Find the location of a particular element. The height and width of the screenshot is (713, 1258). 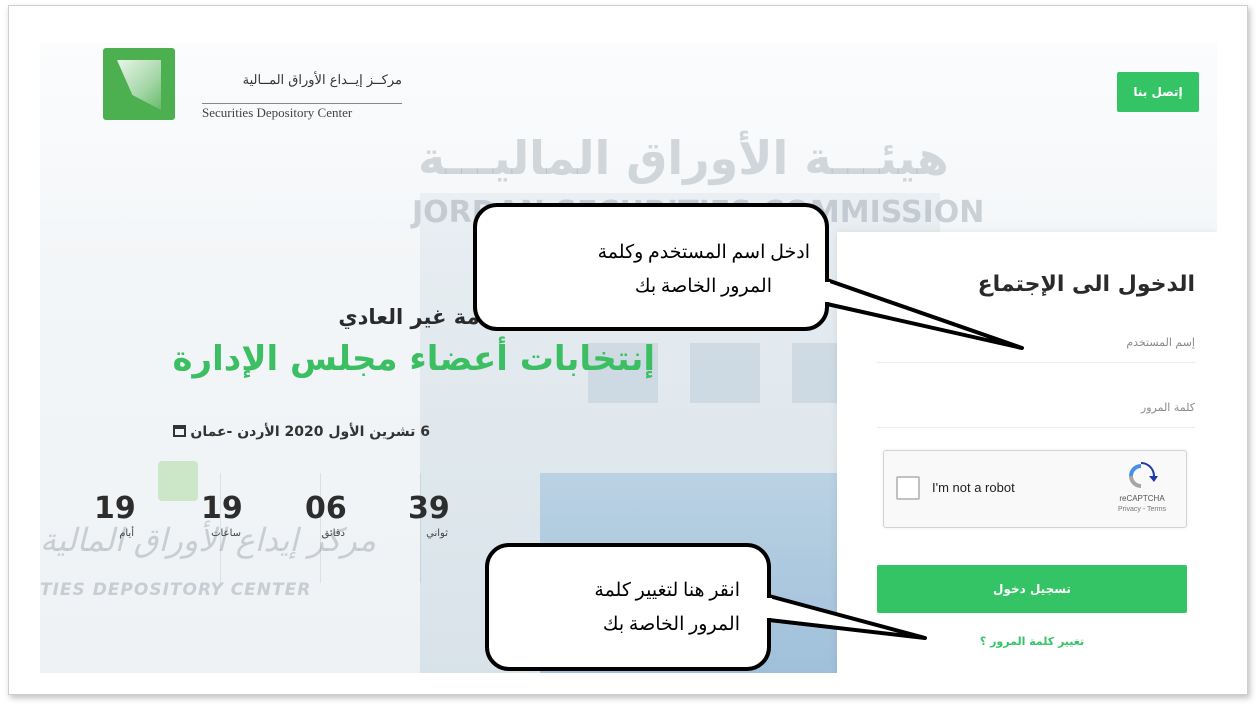

password-field is located at coordinates (1036, 407).